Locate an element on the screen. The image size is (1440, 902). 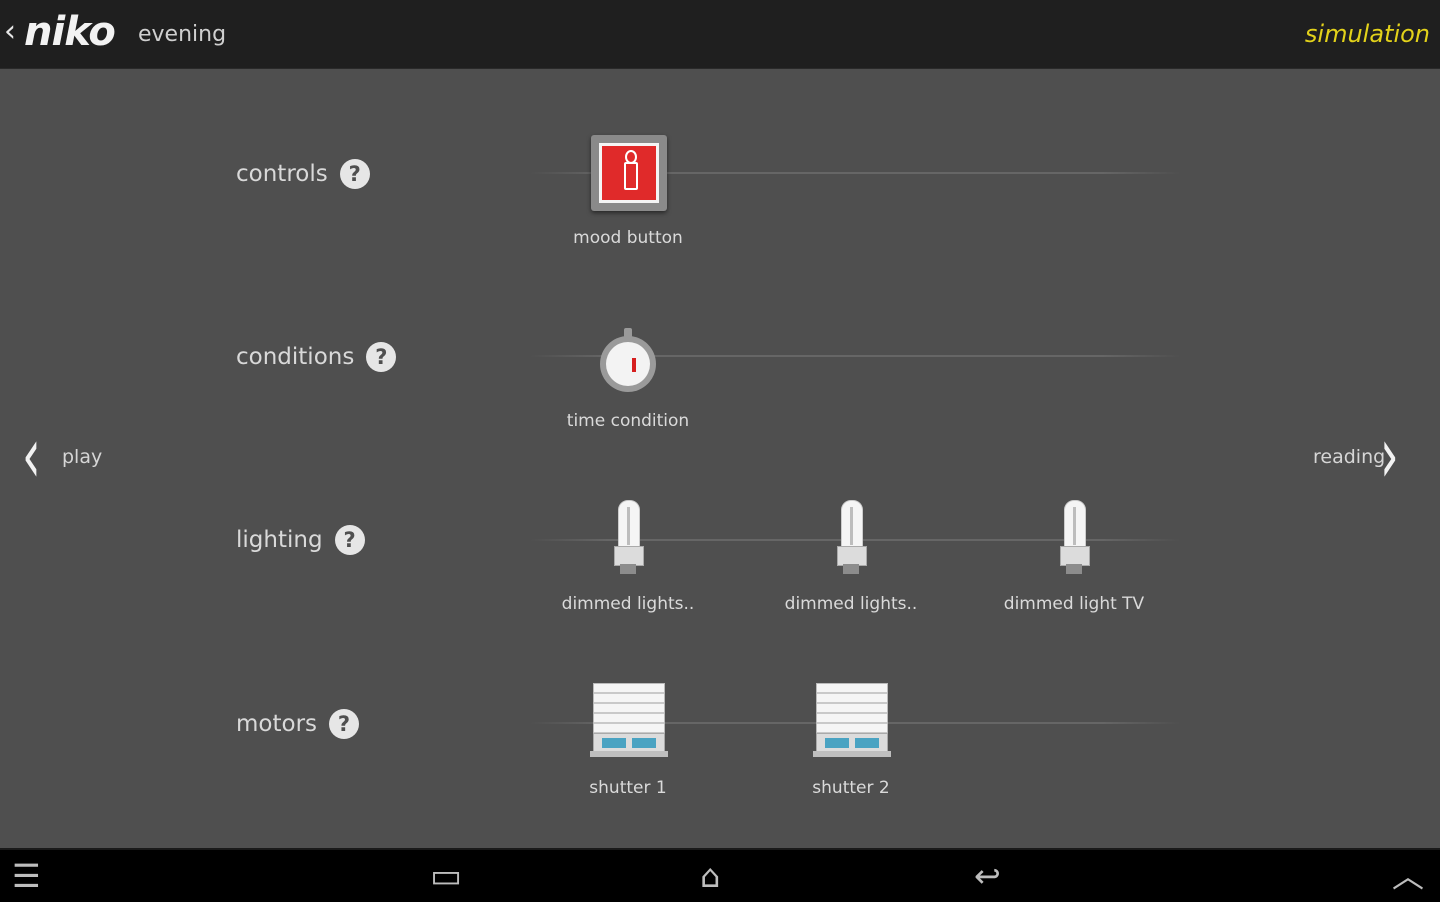
row-conditions-label: conditions is located at coordinates (295, 357).